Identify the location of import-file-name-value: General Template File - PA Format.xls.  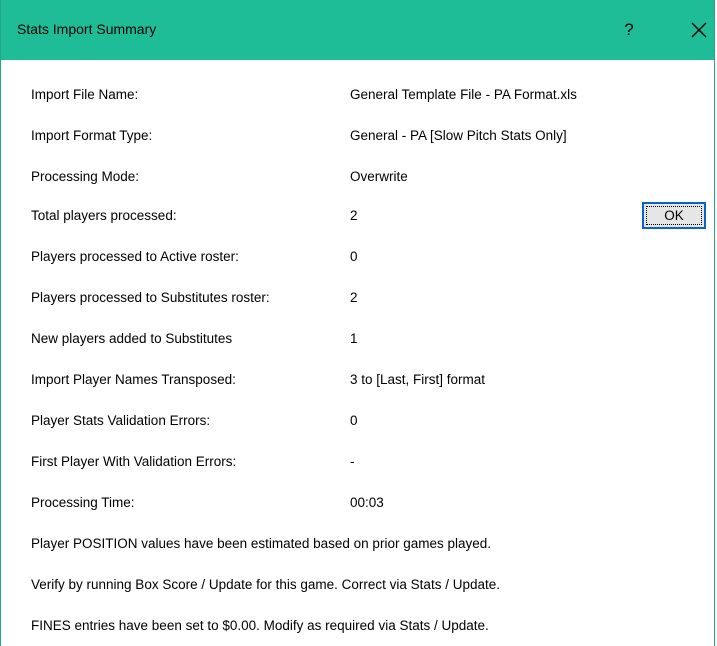
(463, 94).